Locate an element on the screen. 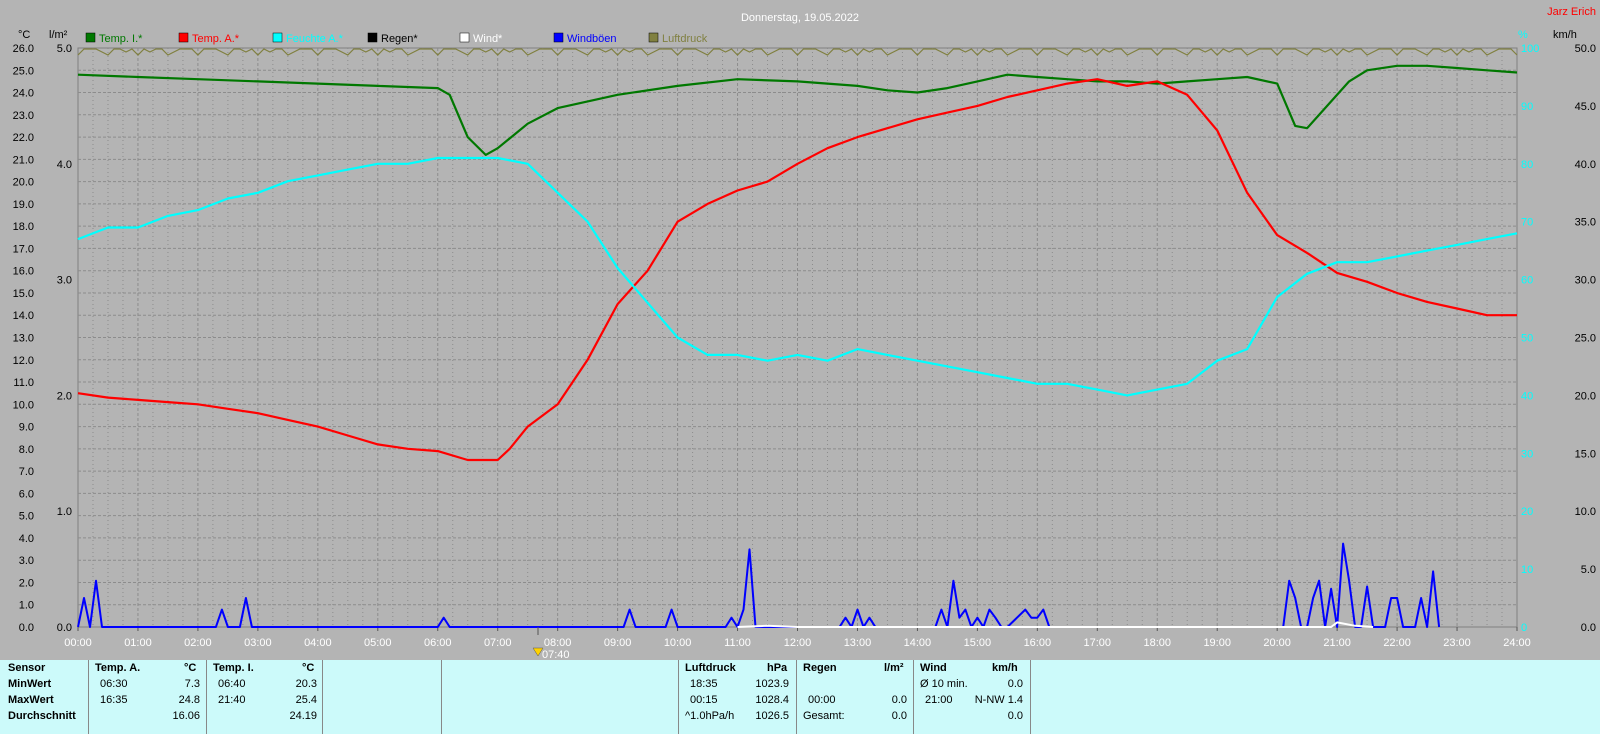 This screenshot has width=1600, height=734. x-tick-label: 09:00 is located at coordinates (618, 643).